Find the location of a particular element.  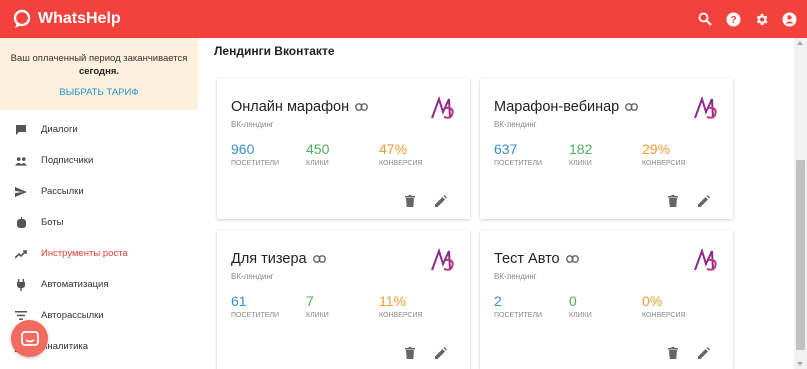

choose-plan-link: Выбрать тариф is located at coordinates (99, 92).